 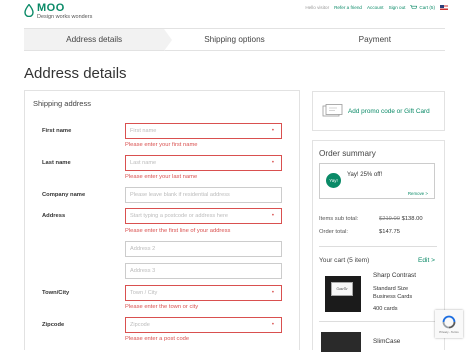 I want to click on address-input: Start typing a postcode or address here •, so click(x=203, y=216).